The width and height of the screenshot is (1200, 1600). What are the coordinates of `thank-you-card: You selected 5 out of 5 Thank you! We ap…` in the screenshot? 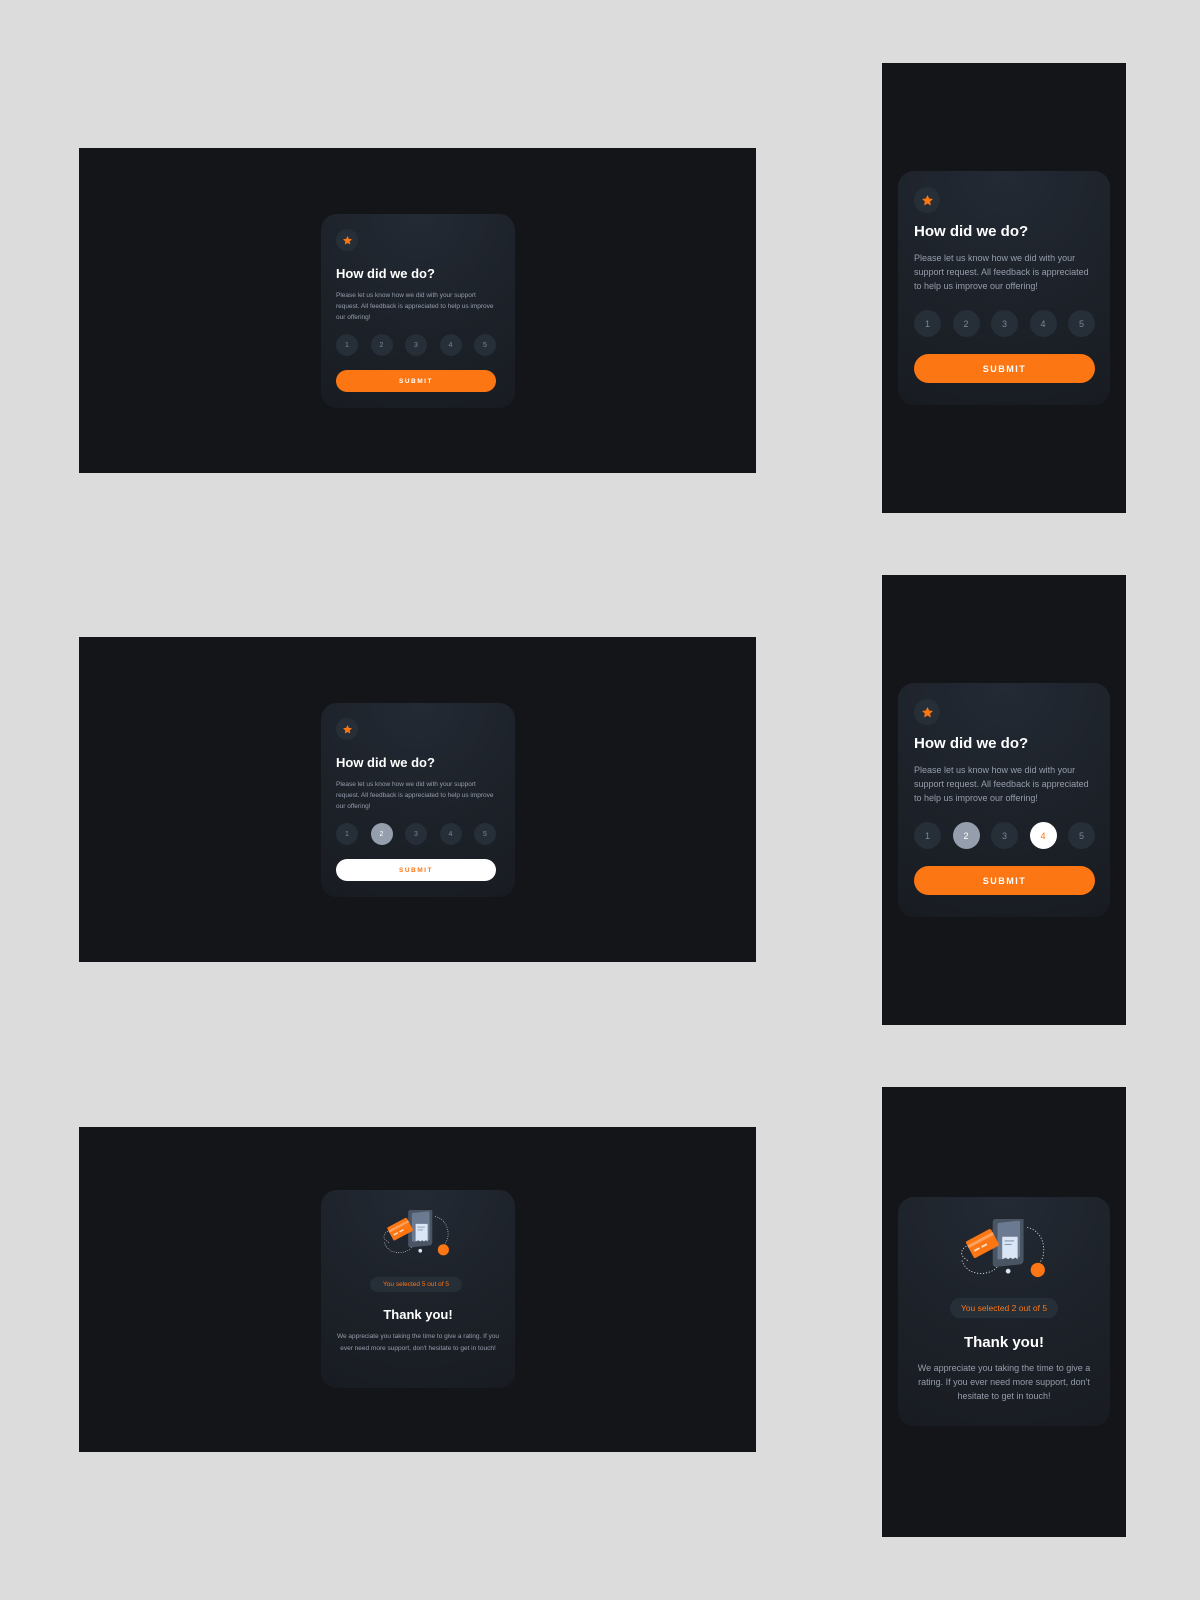 It's located at (418, 1289).